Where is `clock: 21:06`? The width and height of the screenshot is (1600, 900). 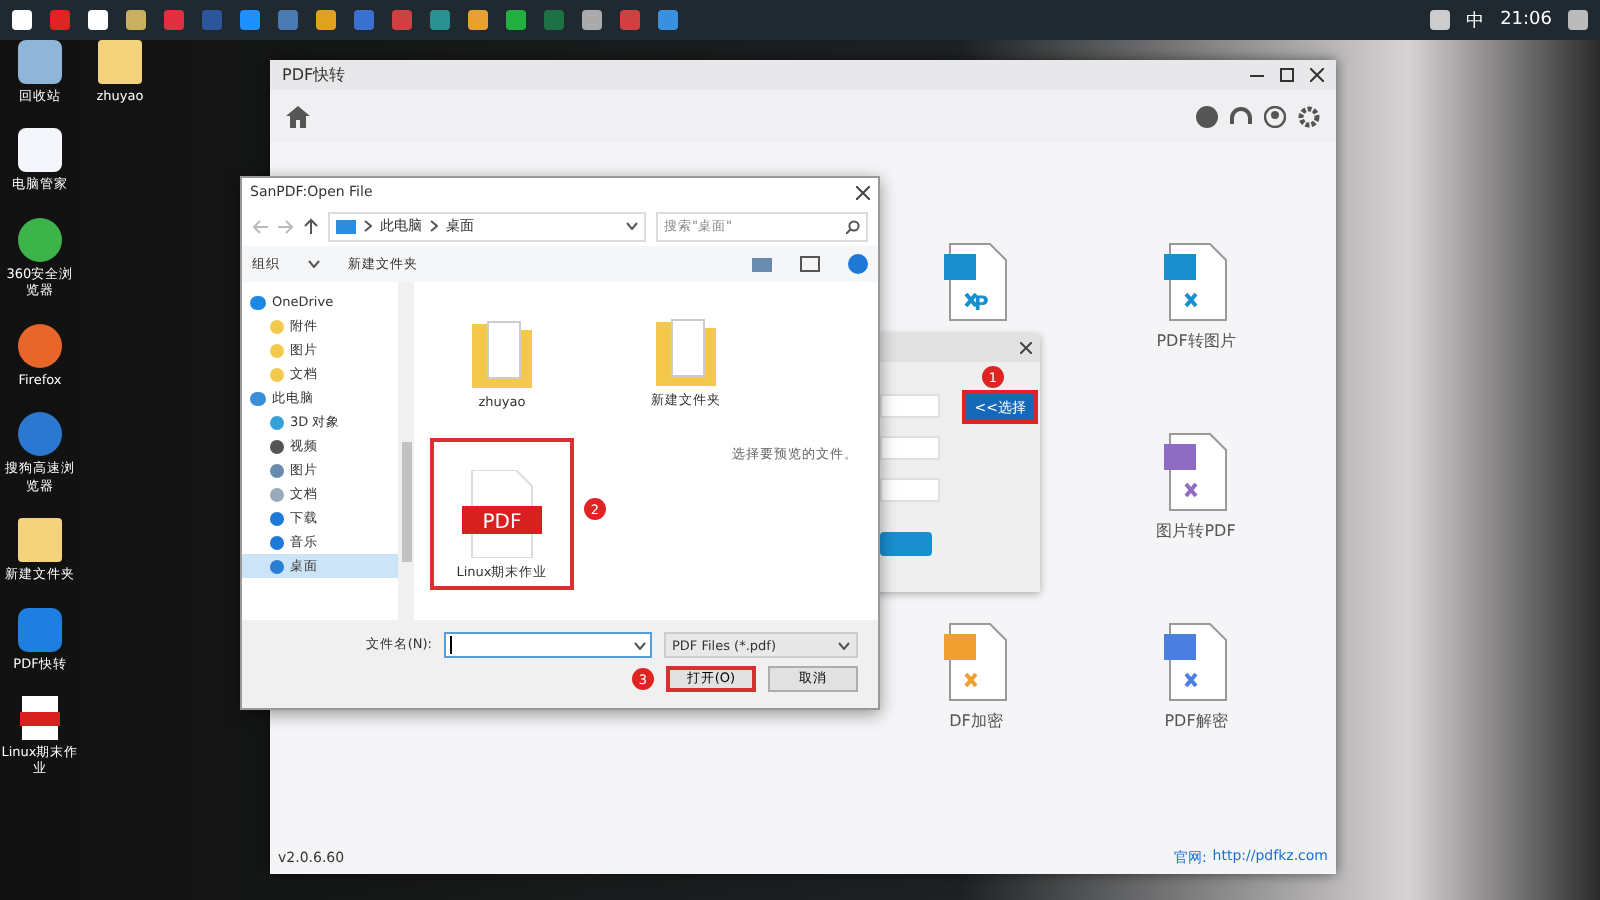
clock: 21:06 is located at coordinates (1526, 20).